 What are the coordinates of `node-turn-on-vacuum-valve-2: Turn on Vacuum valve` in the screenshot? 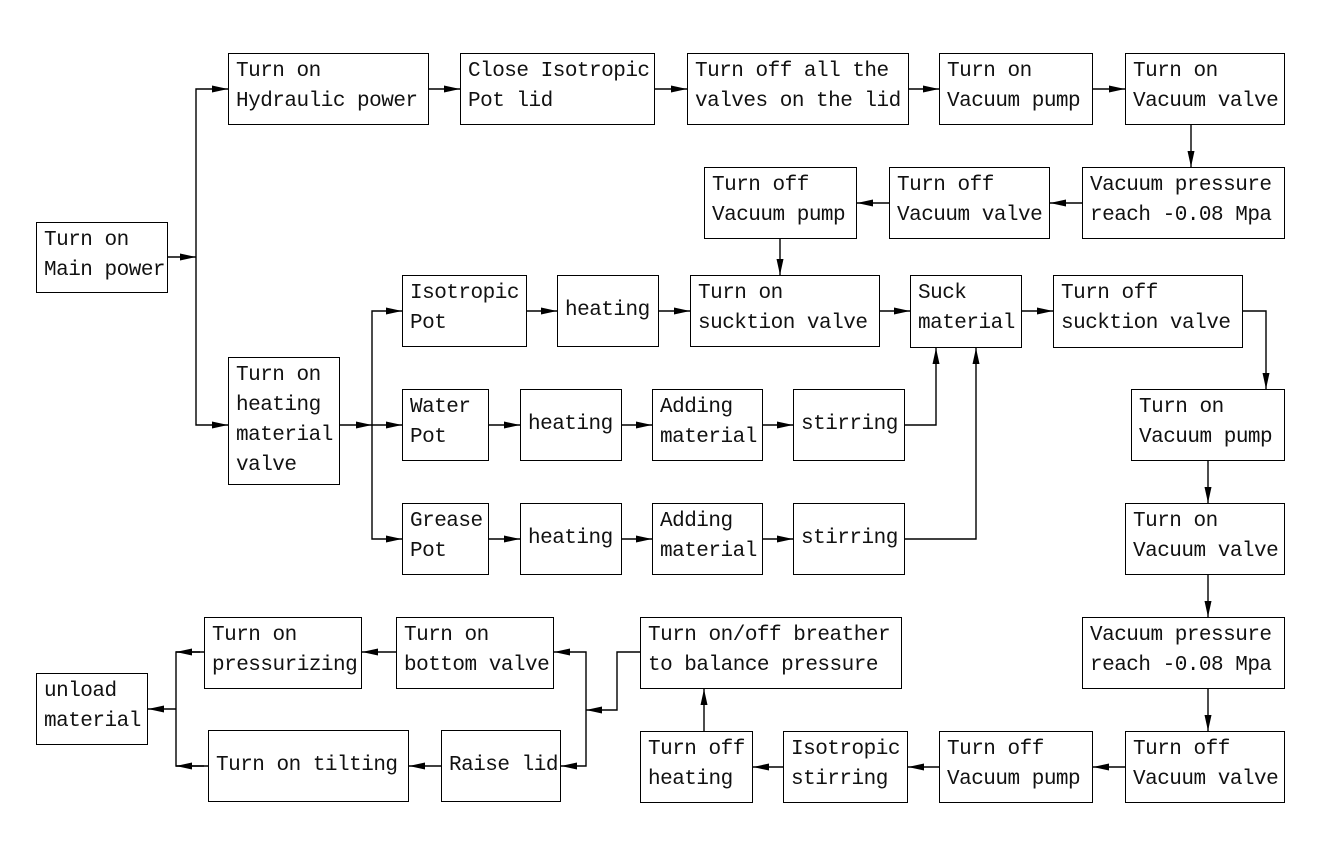 It's located at (1205, 539).